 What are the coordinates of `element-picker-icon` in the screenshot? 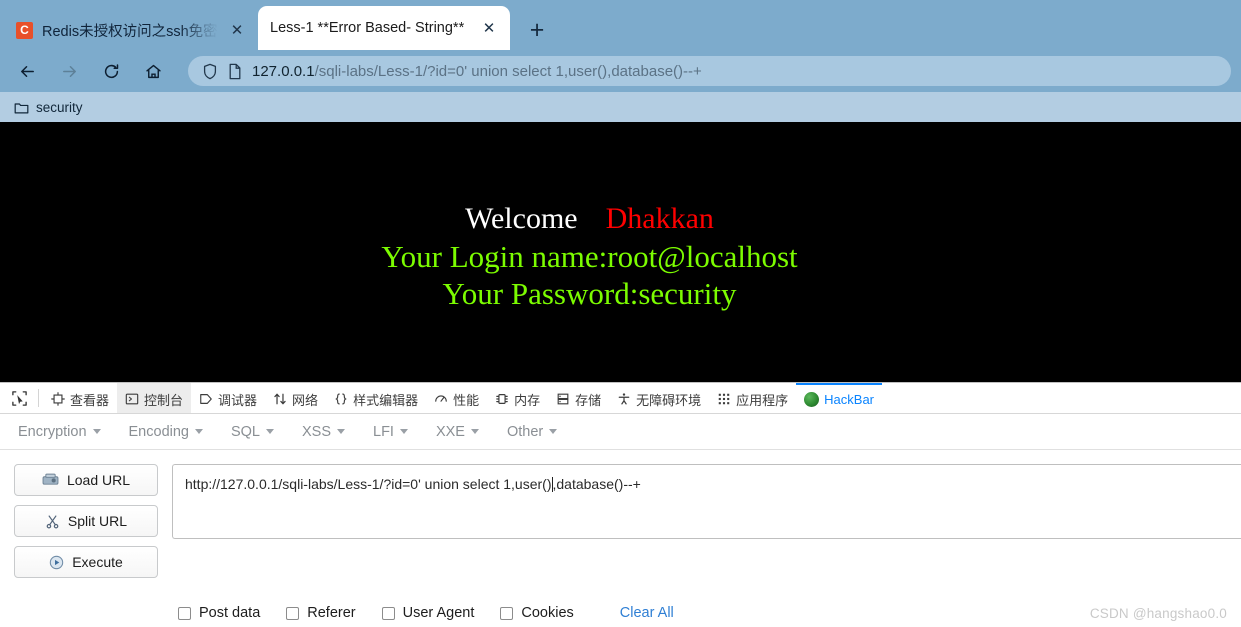 It's located at (19, 398).